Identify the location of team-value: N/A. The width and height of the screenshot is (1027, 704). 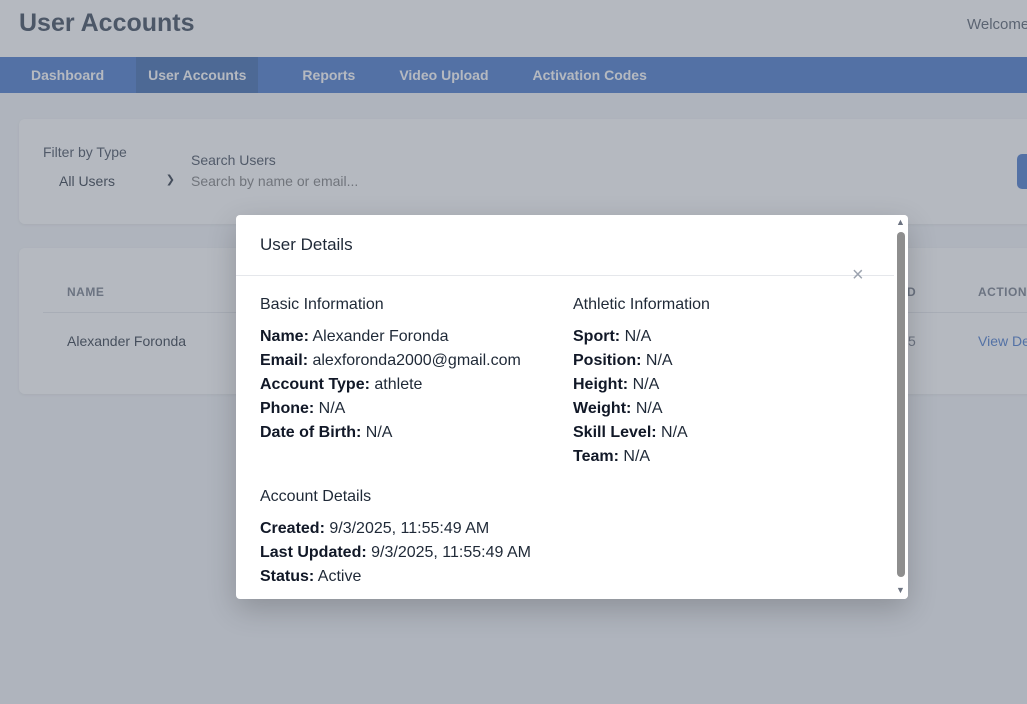
(637, 456).